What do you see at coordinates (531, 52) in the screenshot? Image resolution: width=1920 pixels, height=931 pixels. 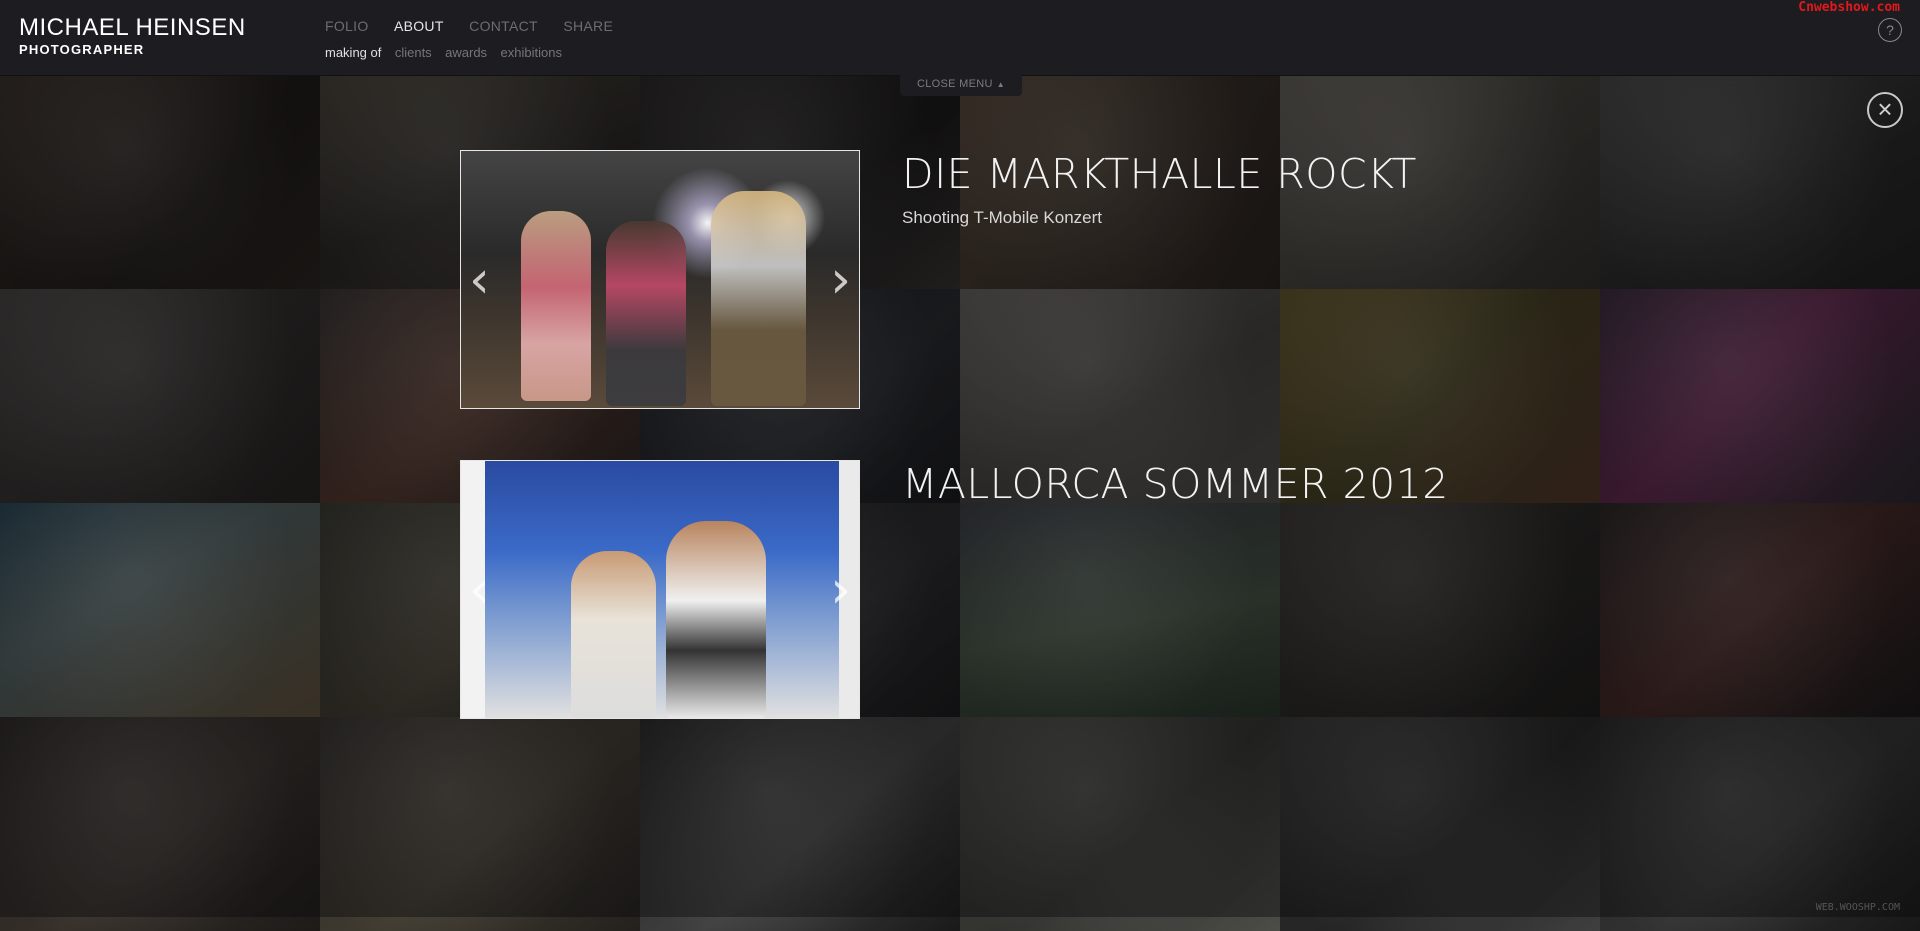 I see `subnav-item-exhibitions: exhibitions` at bounding box center [531, 52].